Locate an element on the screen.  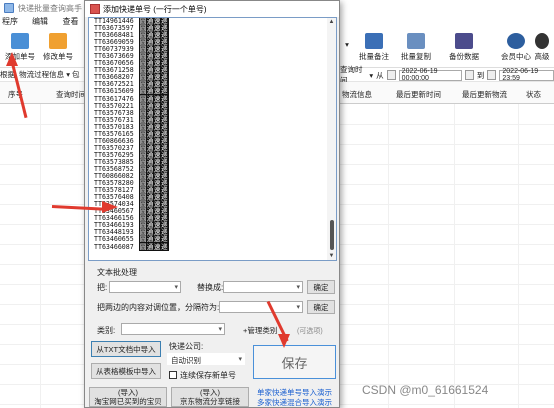
tracking-number: TT63466087 is located at coordinates (114, 246).